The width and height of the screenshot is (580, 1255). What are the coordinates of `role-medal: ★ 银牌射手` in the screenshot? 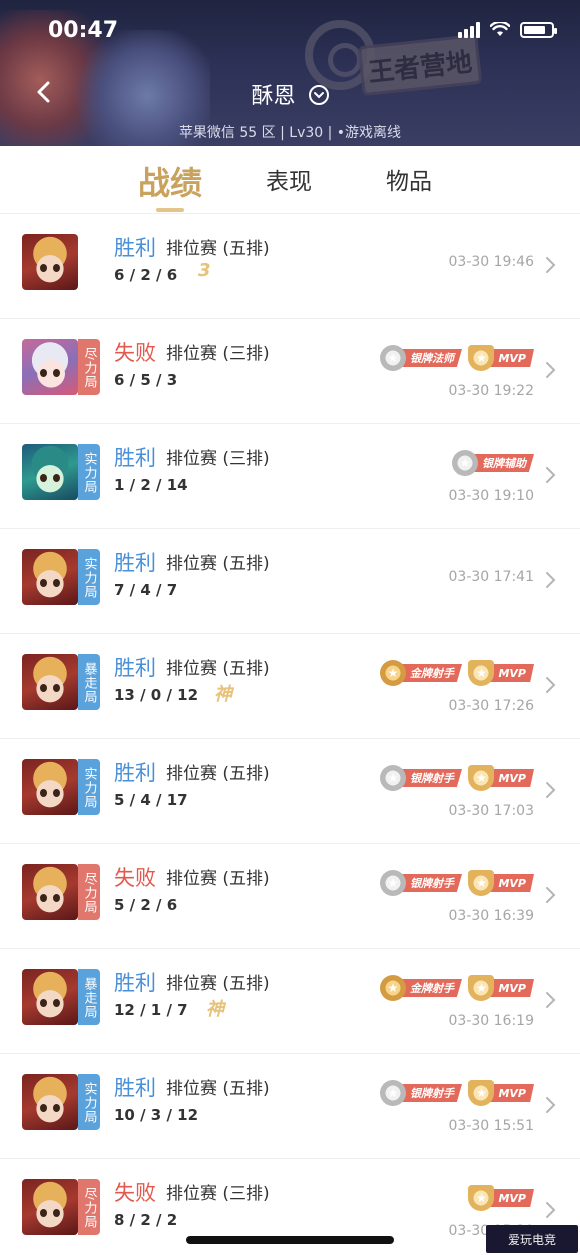 It's located at (421, 778).